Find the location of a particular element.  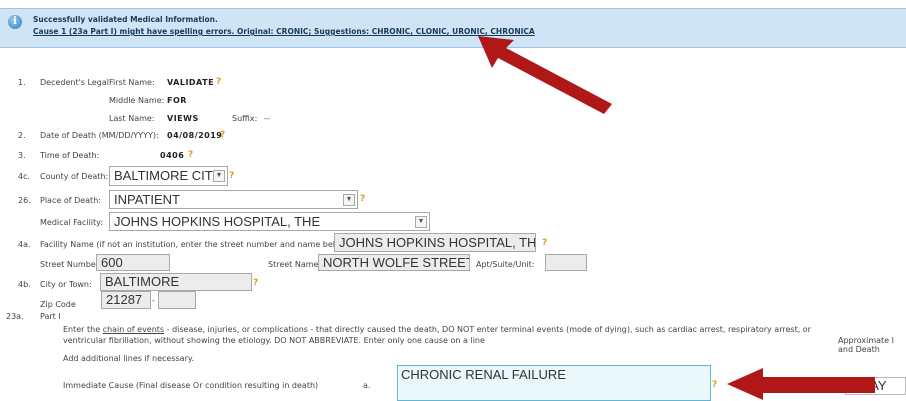

county-of-death-value: BALTIMORE CITY is located at coordinates (168, 175).